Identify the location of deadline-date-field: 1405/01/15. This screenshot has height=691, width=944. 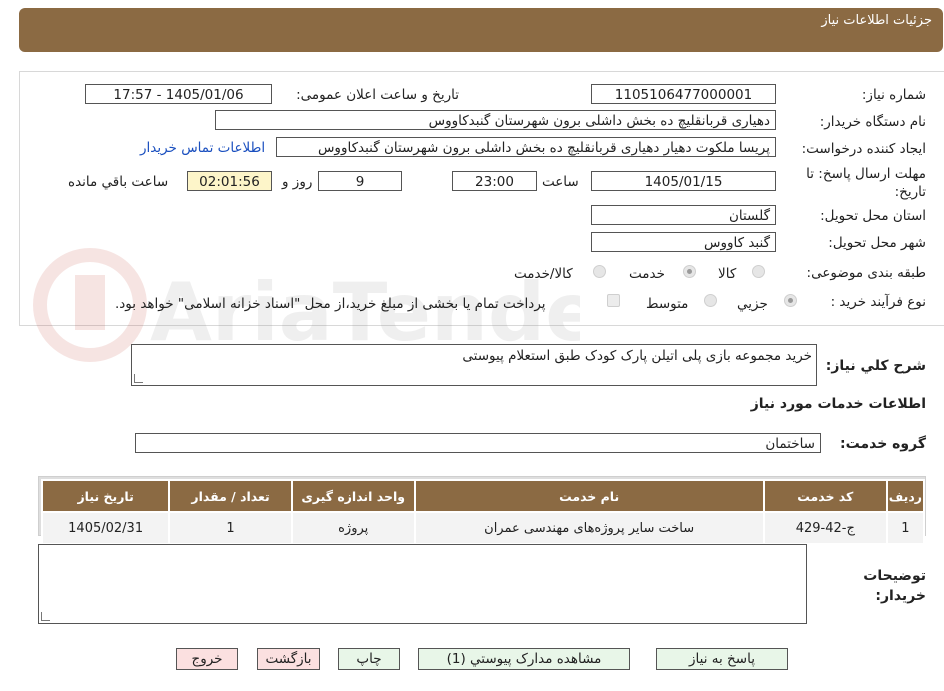
(683, 181).